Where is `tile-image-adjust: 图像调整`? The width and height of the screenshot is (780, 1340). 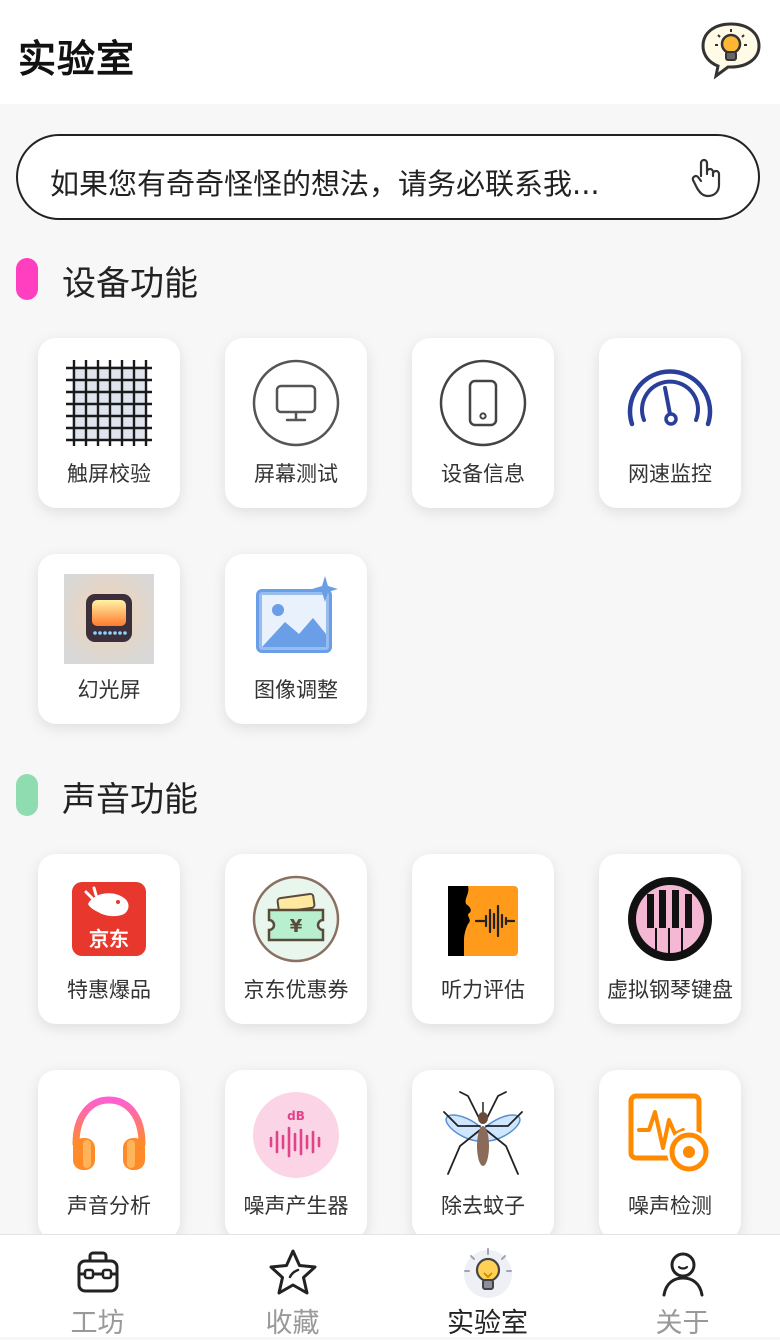
tile-image-adjust: 图像调整 is located at coordinates (296, 639).